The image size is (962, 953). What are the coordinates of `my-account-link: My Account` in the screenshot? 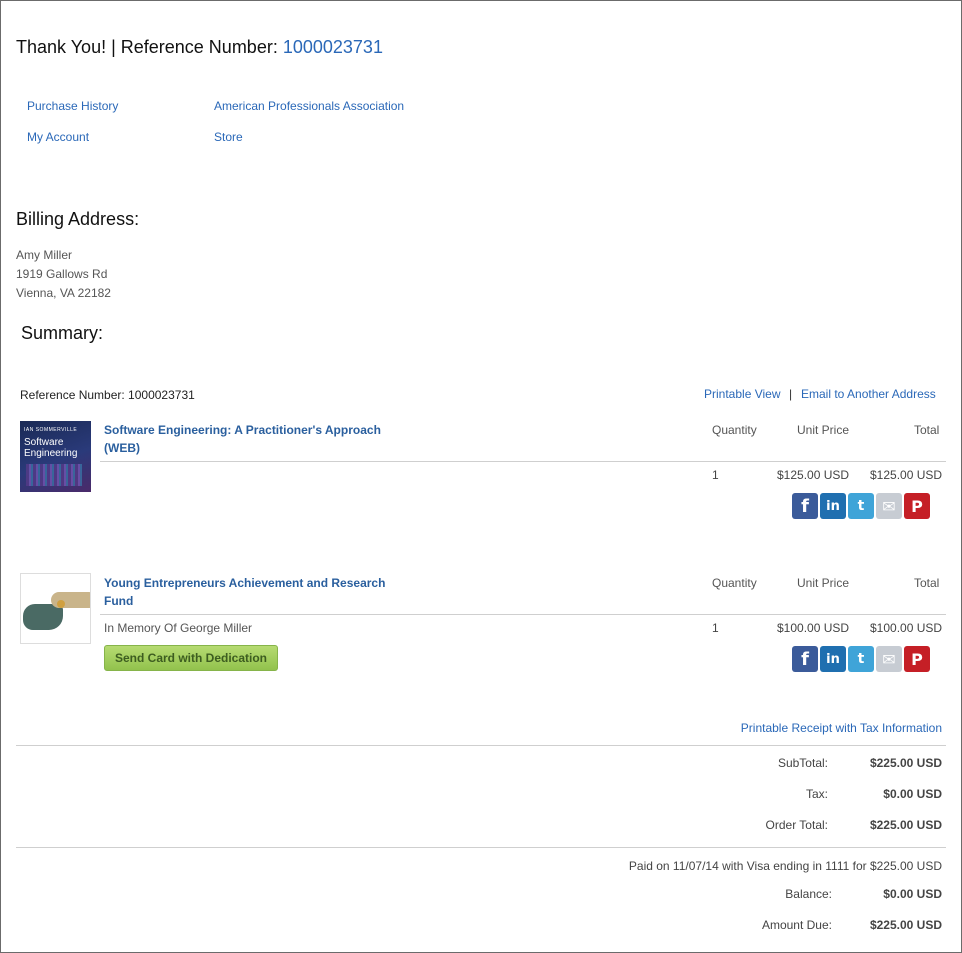 It's located at (58, 137).